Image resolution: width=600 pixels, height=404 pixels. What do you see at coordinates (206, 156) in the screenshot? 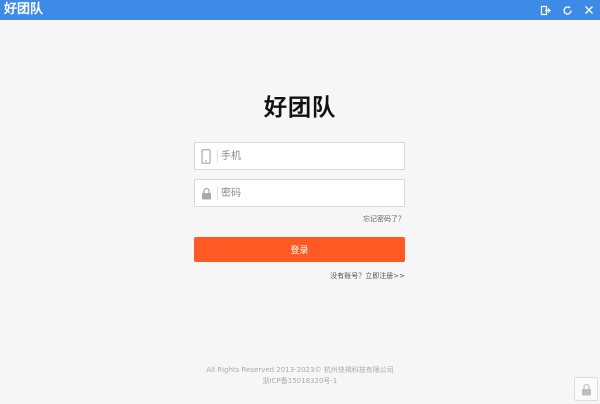
I see `phone-icon` at bounding box center [206, 156].